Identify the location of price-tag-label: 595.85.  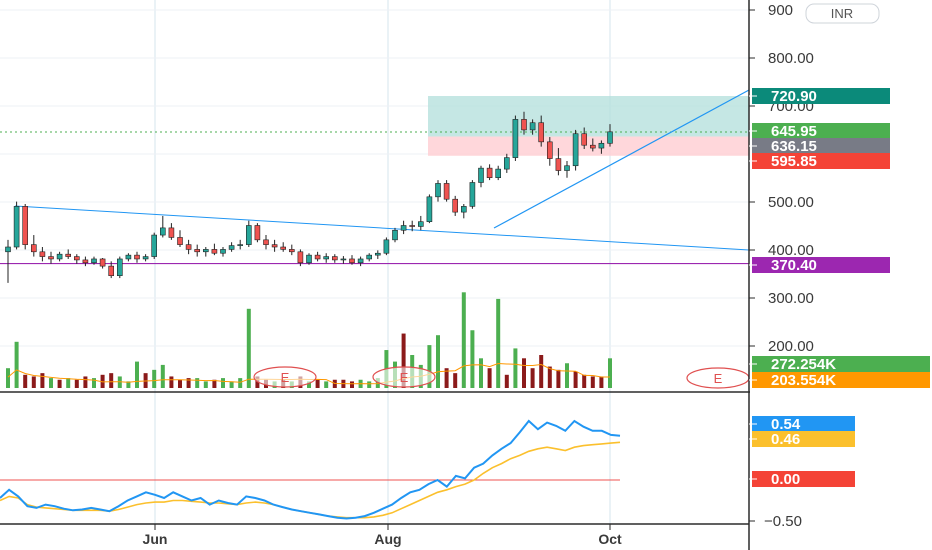
(794, 161).